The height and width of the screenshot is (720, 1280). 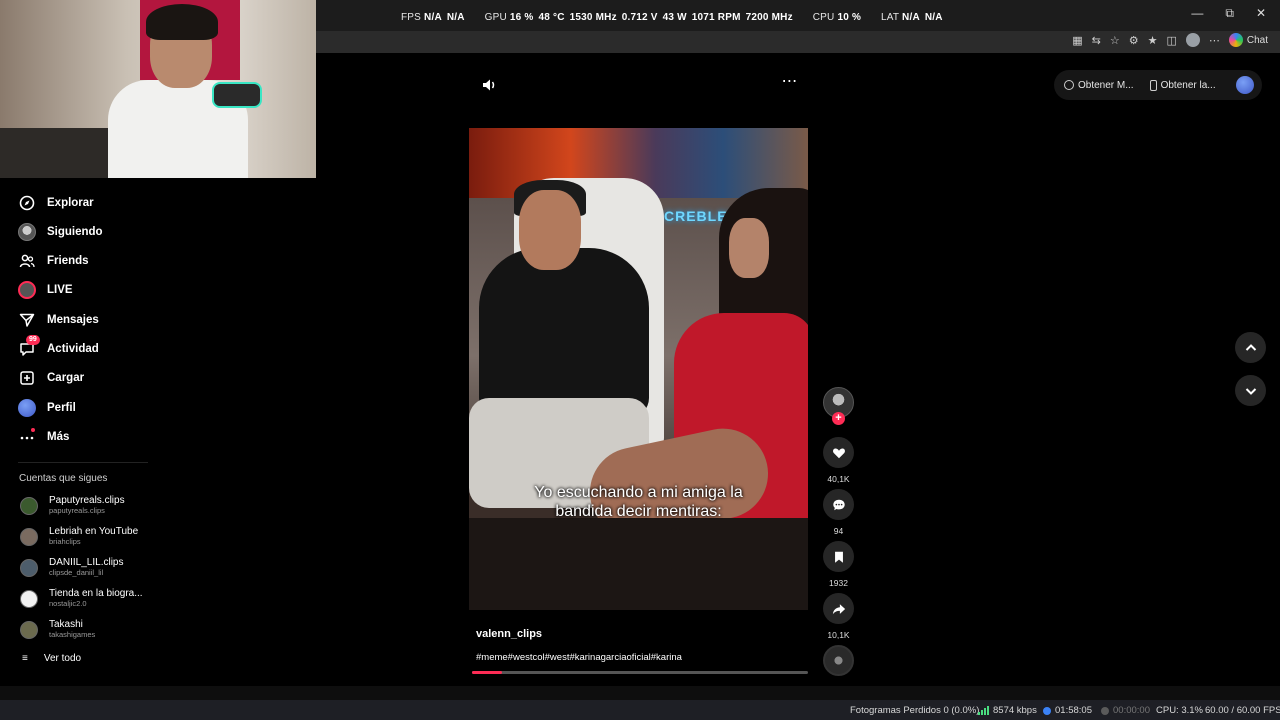 I want to click on caption-line: Yo escuchando a mi amiga la, so click(x=638, y=492).